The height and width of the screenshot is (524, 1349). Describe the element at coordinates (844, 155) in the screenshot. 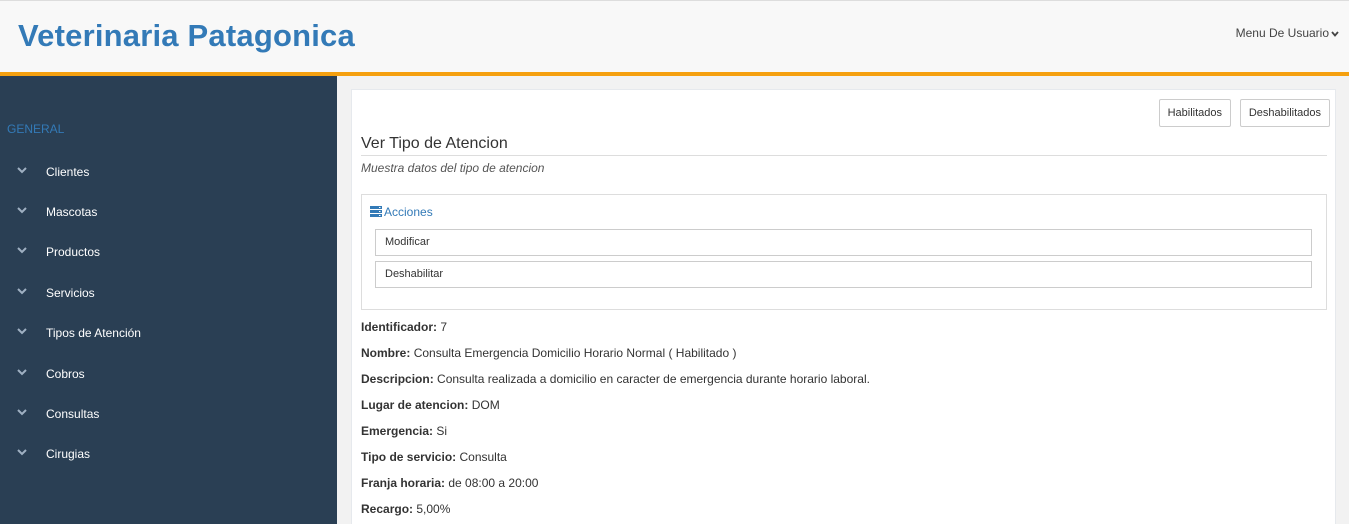

I see `title-divider` at that location.